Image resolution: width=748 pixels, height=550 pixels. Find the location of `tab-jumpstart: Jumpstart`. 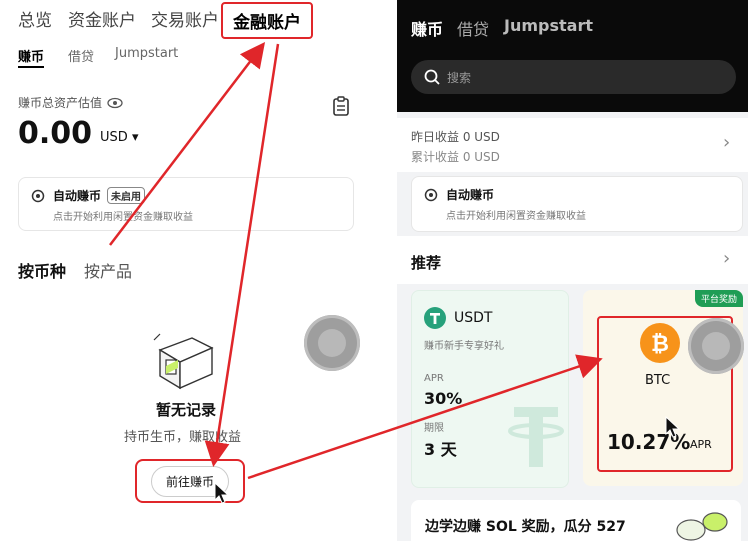

tab-jumpstart: Jumpstart is located at coordinates (548, 25).